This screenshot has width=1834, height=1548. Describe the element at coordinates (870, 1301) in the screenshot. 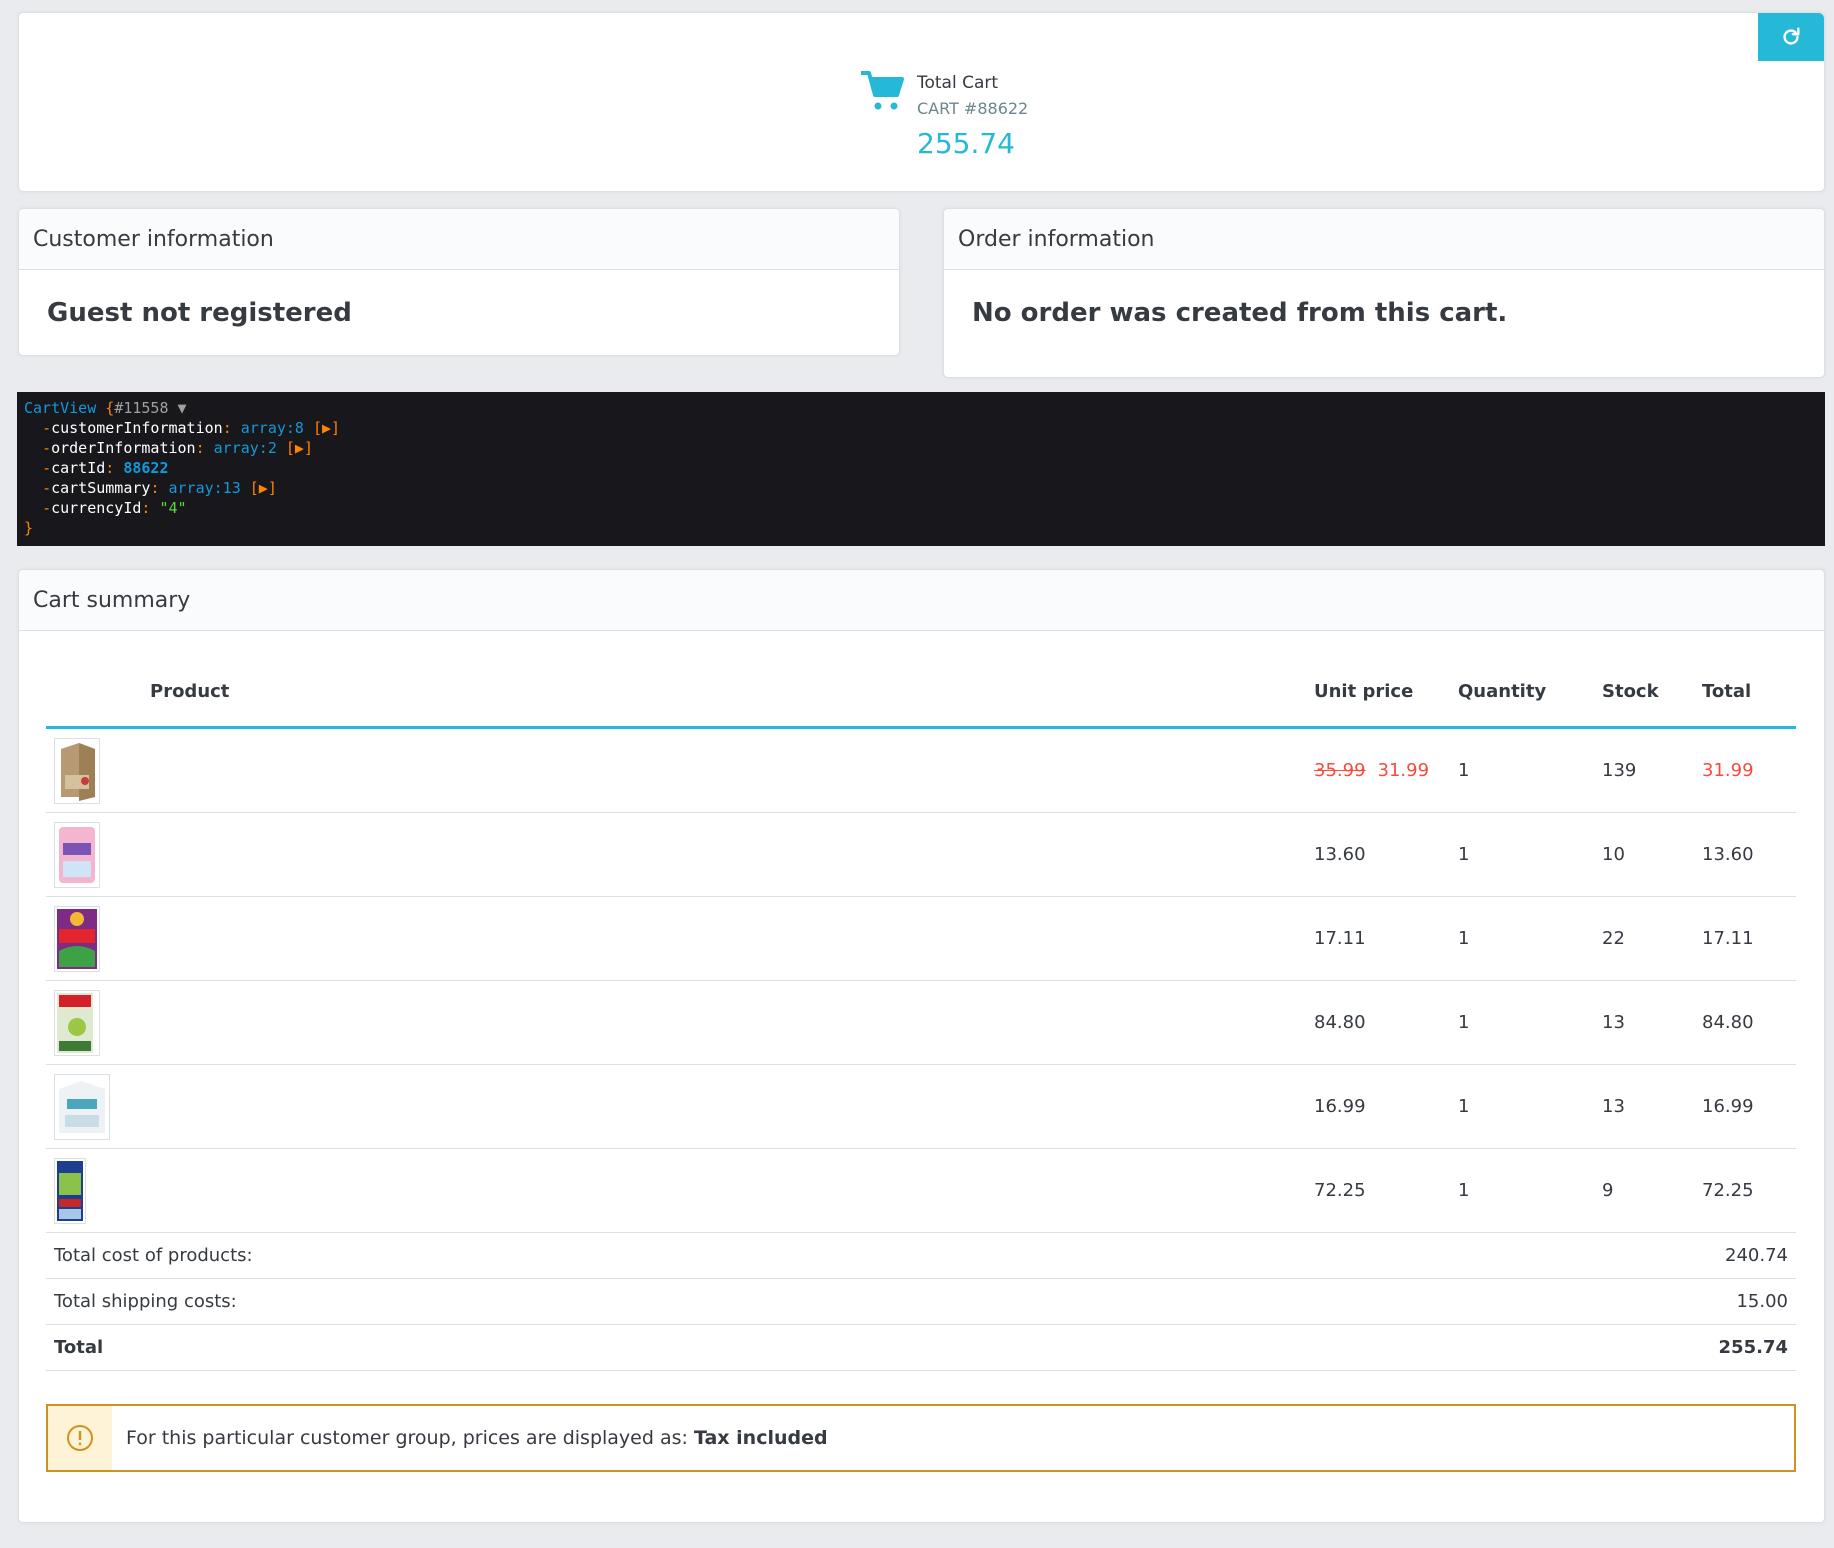

I see `total-shipping-label: Total shipping costs:` at that location.